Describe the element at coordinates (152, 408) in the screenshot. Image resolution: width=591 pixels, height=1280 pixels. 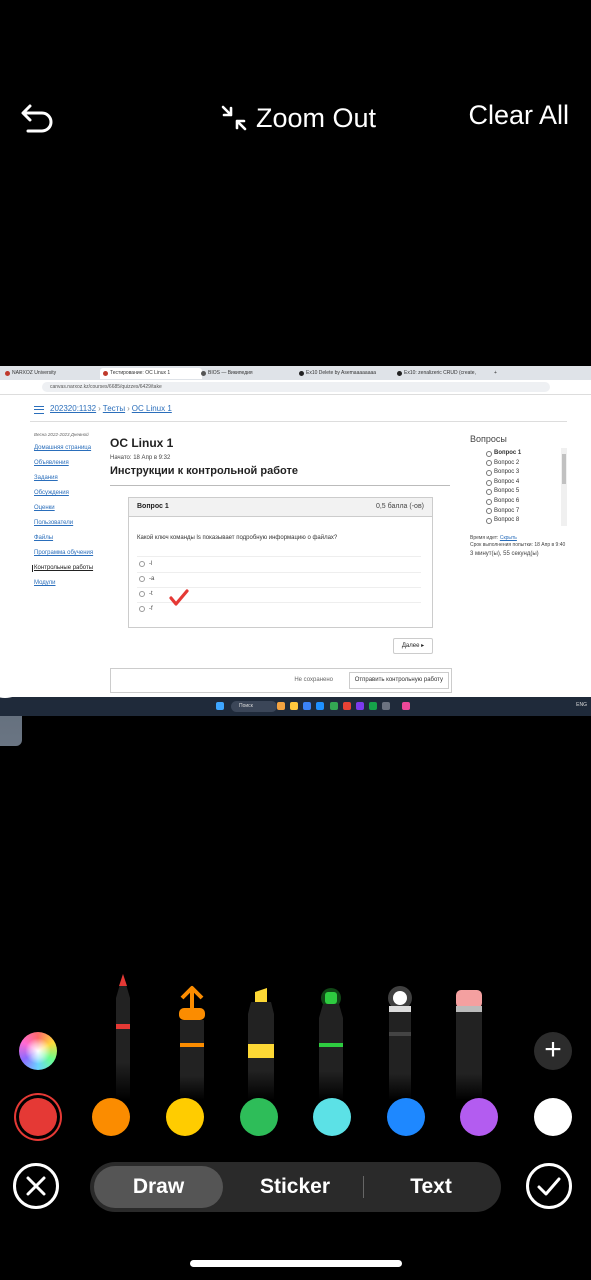
I see `breadcrumb-item: ОС Linux 1` at that location.